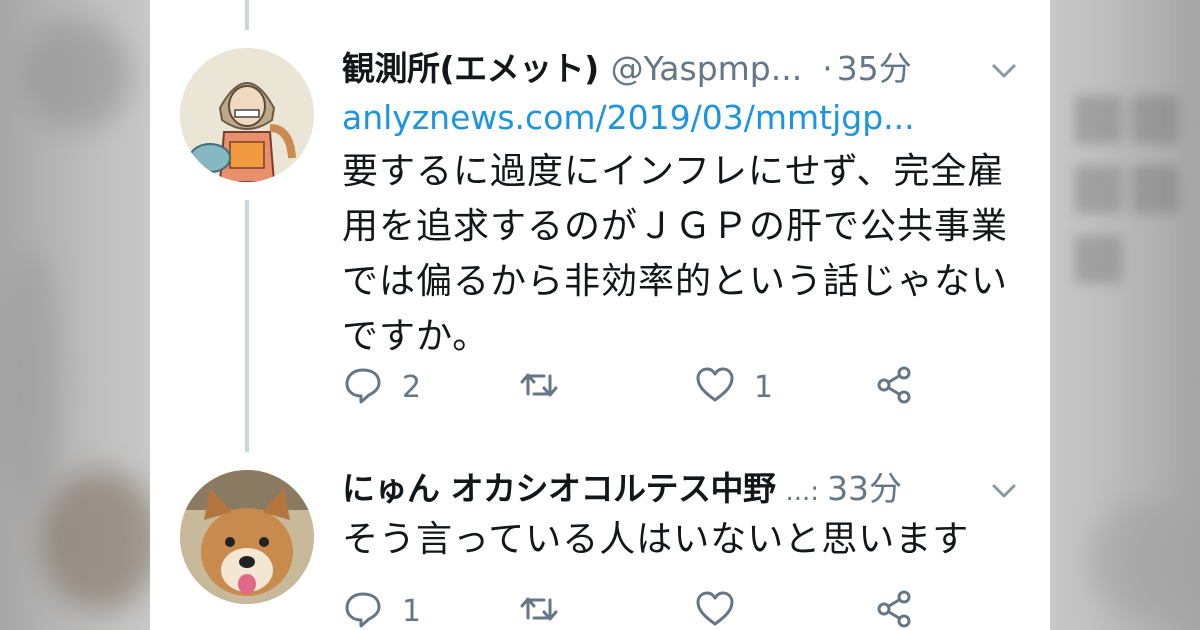 The height and width of the screenshot is (630, 1200). What do you see at coordinates (864, 486) in the screenshot?
I see `timestamp: 33分` at bounding box center [864, 486].